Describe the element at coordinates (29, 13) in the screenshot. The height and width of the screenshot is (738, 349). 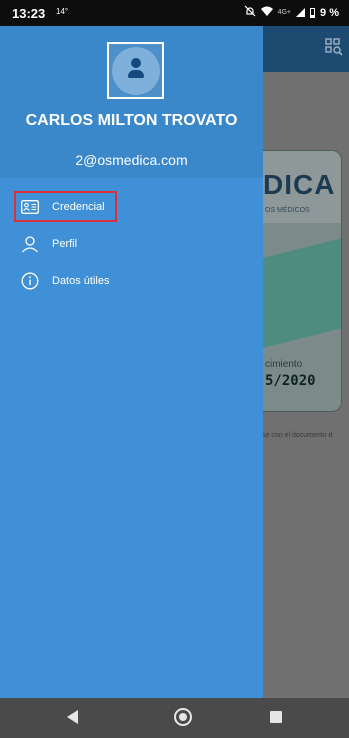
I see `status-time: 13:23` at that location.